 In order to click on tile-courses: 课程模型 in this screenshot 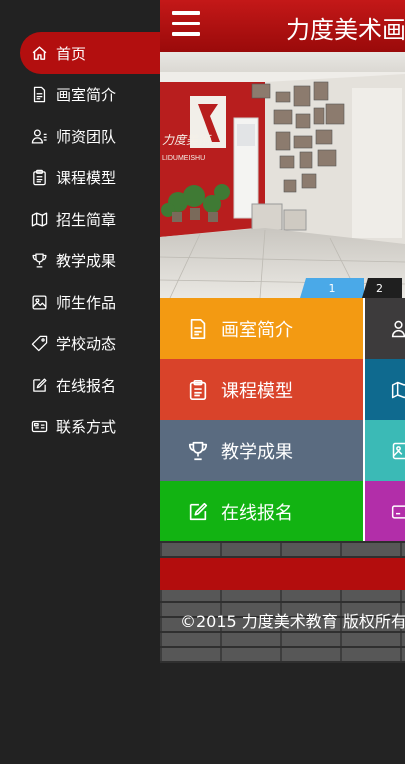, I will do `click(261, 389)`.